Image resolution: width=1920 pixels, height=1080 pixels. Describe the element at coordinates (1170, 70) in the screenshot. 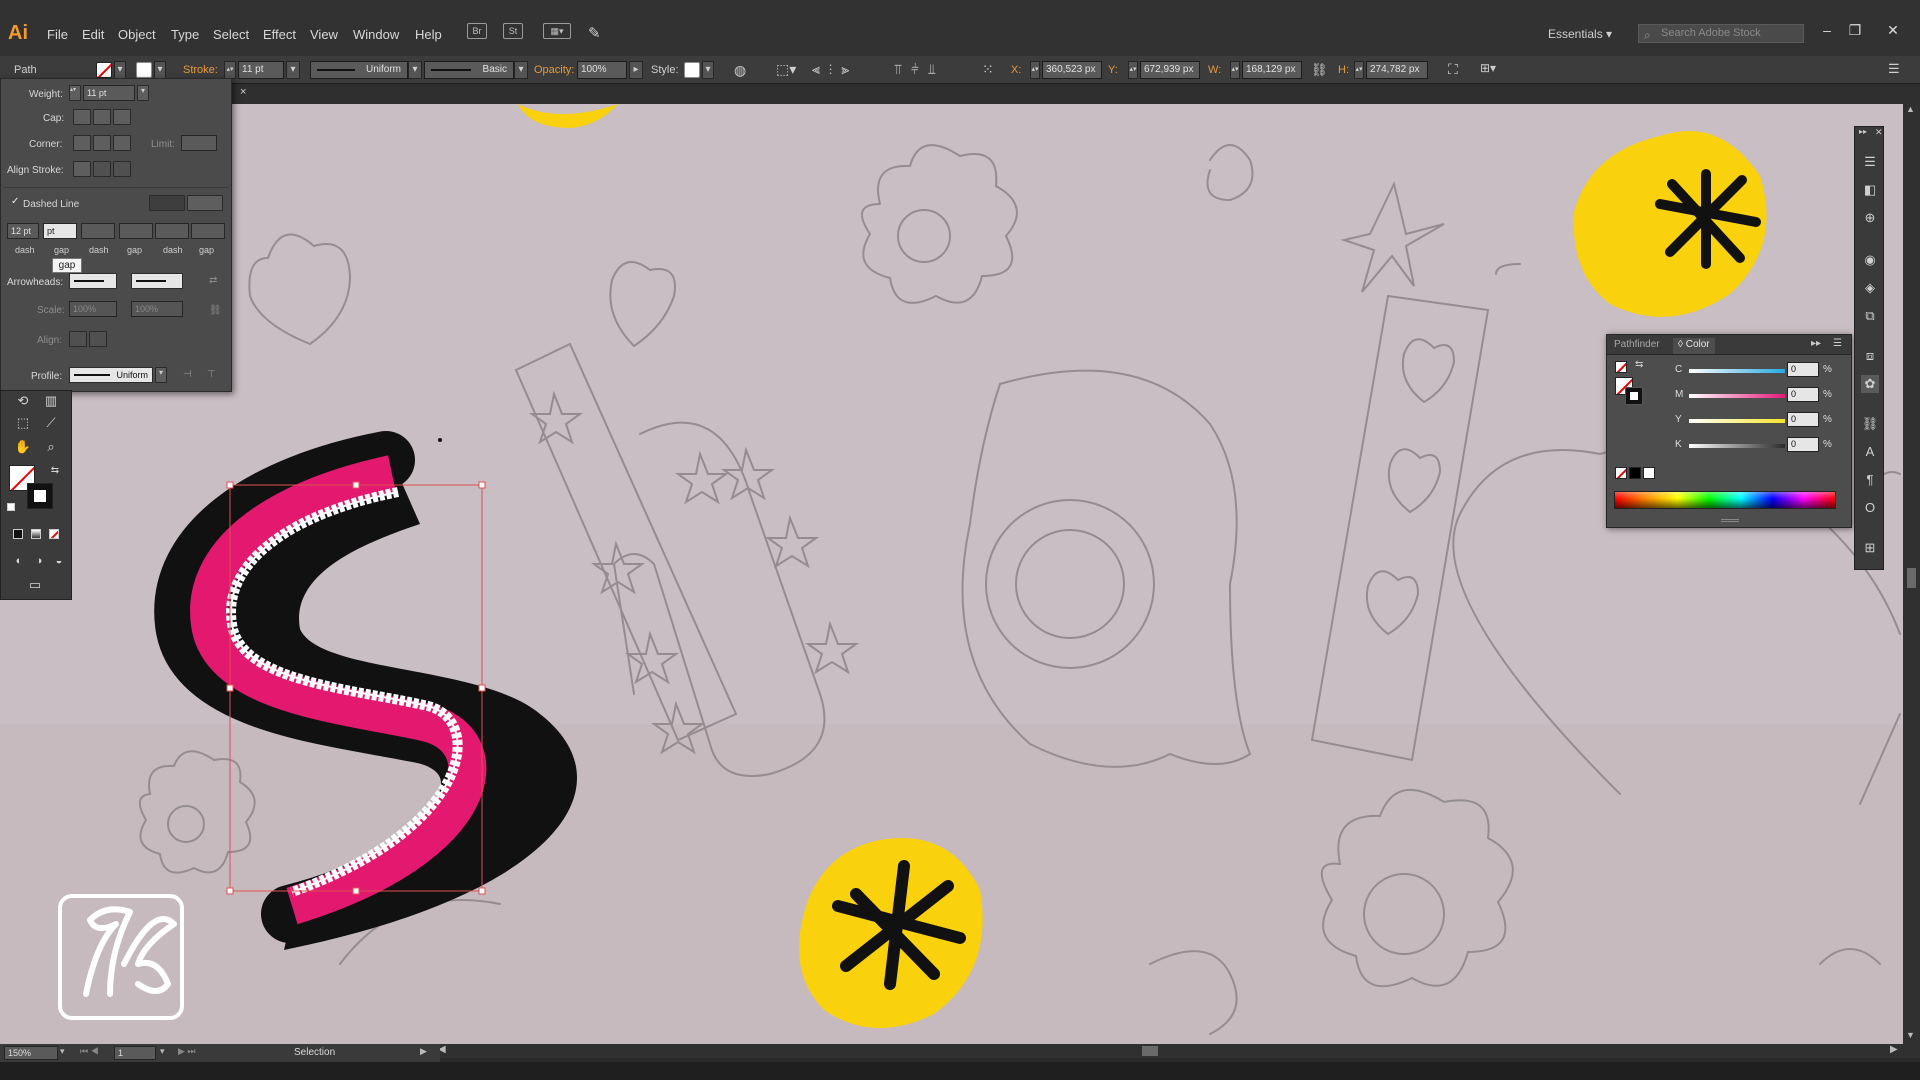

I see `y-field: 672,939 px` at that location.